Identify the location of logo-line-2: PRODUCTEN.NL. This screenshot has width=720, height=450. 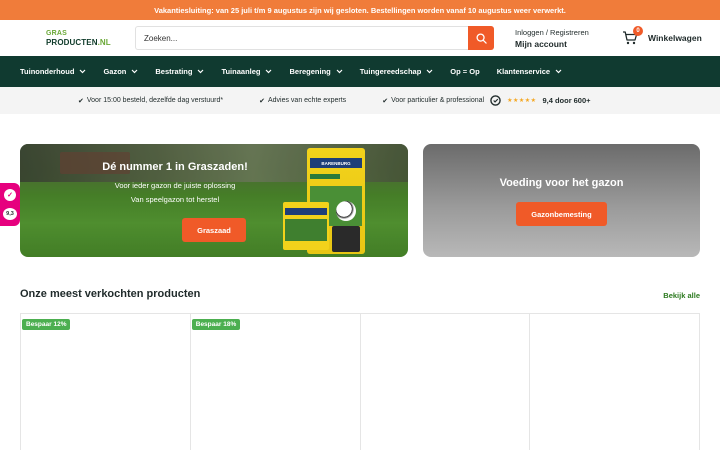
(78, 42).